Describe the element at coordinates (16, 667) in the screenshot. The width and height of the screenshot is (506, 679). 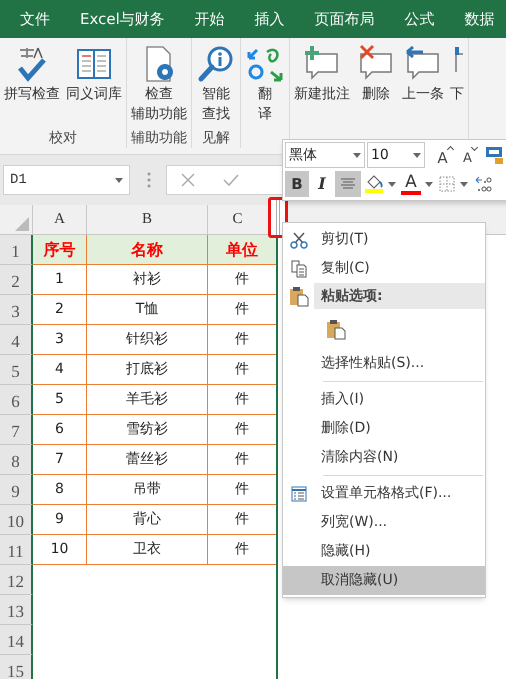
I see `row-header: 15` at that location.